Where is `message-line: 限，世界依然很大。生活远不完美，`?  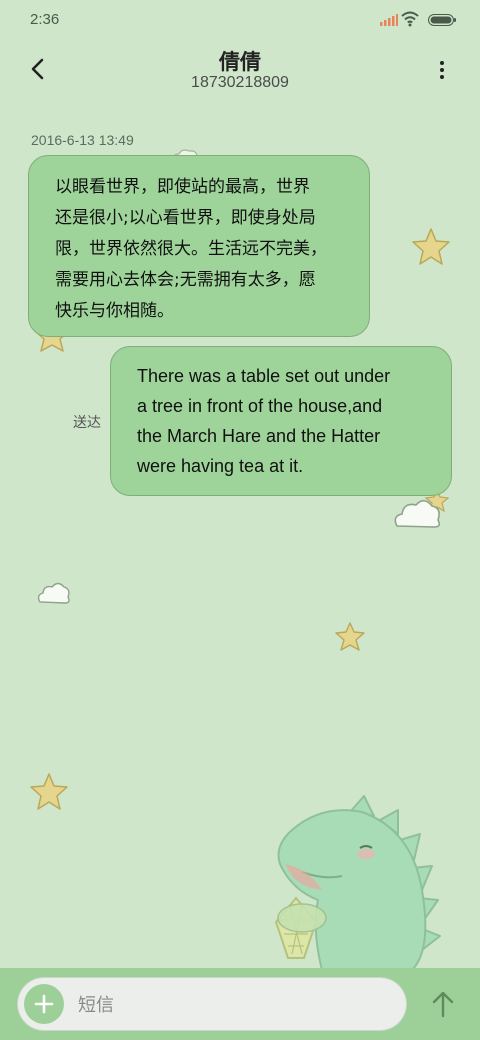 message-line: 限，世界依然很大。生活远不完美， is located at coordinates (191, 249).